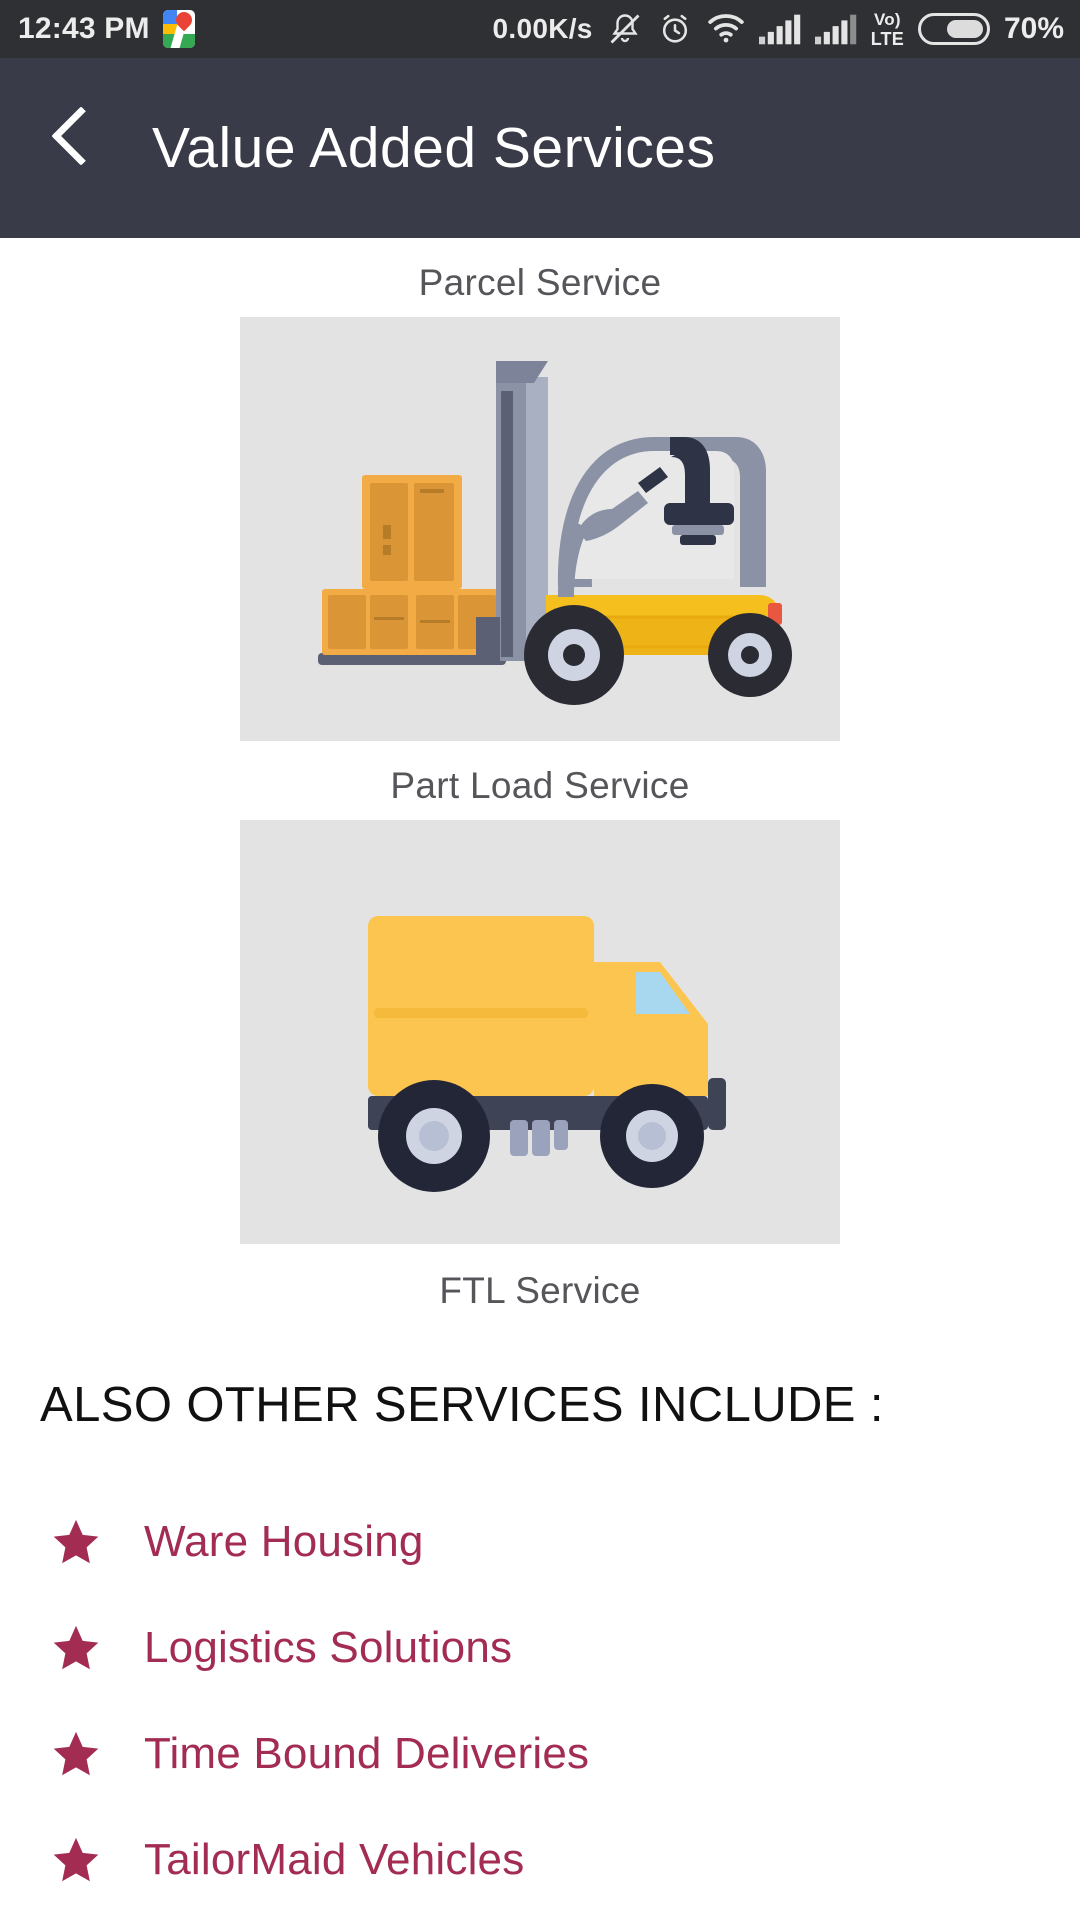 The height and width of the screenshot is (1920, 1080). Describe the element at coordinates (540, 1290) in the screenshot. I see `service-label-ftl: FTL Service` at that location.